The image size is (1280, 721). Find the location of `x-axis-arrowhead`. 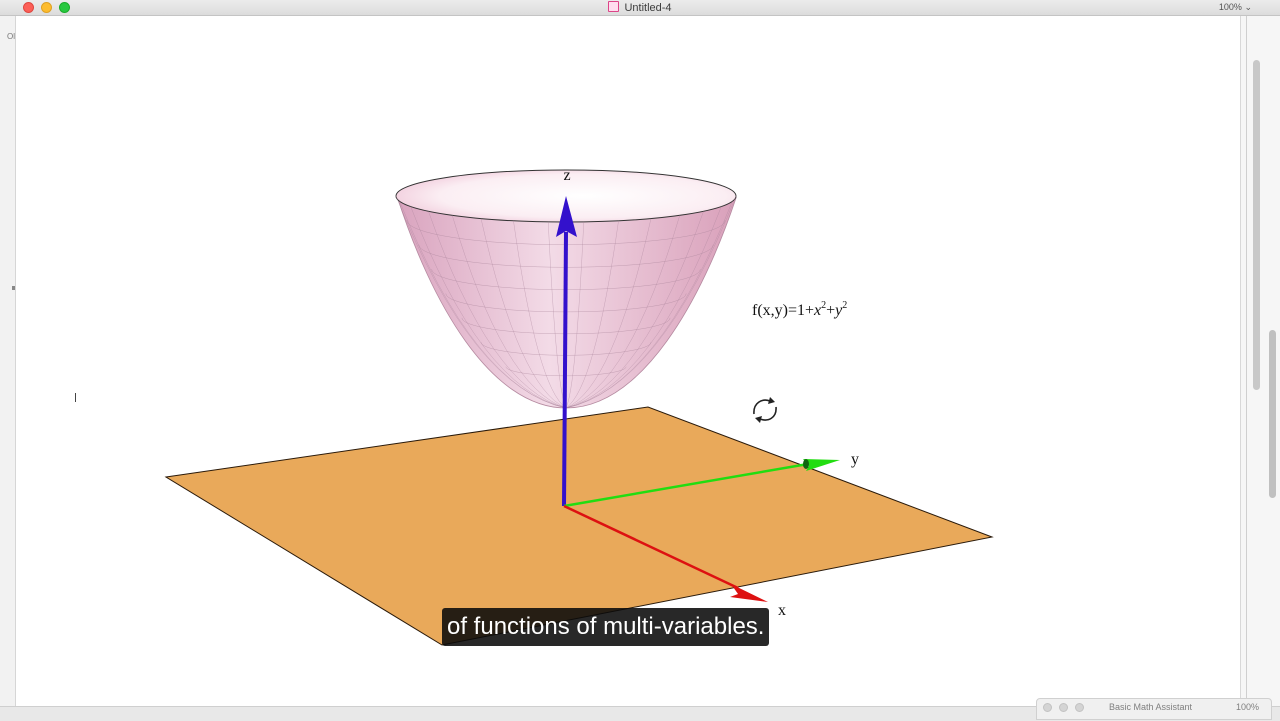

x-axis-arrowhead is located at coordinates (749, 593).